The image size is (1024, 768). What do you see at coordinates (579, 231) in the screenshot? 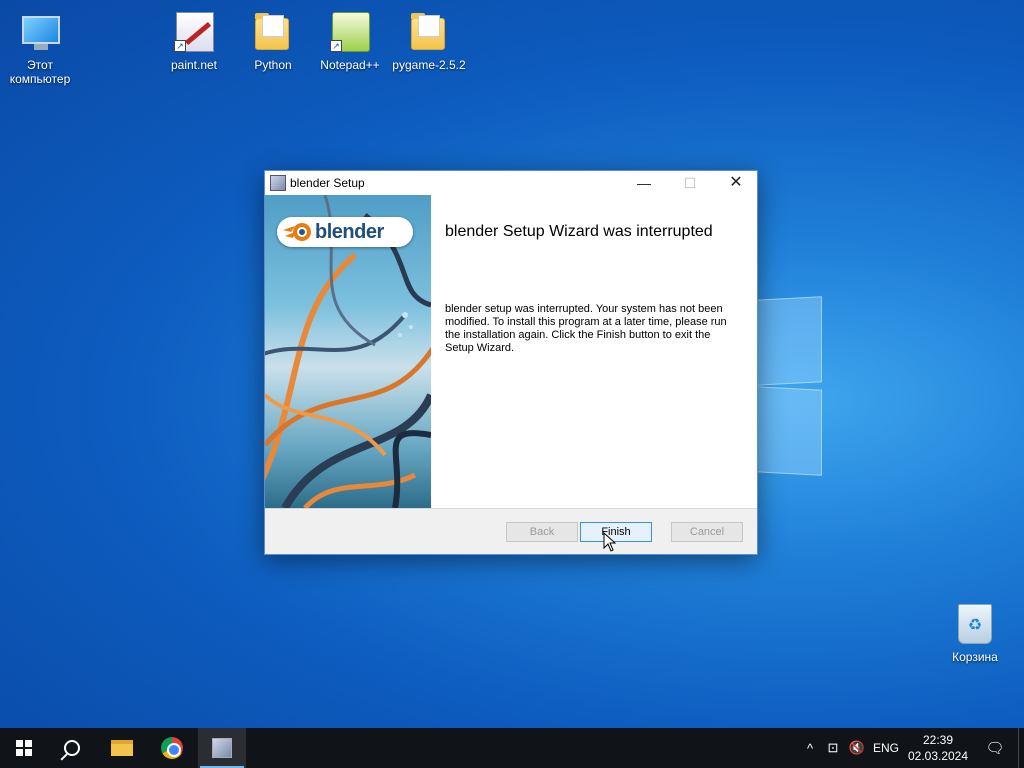
I see `wizard-heading: blender Setup Wizard was interrupted` at bounding box center [579, 231].